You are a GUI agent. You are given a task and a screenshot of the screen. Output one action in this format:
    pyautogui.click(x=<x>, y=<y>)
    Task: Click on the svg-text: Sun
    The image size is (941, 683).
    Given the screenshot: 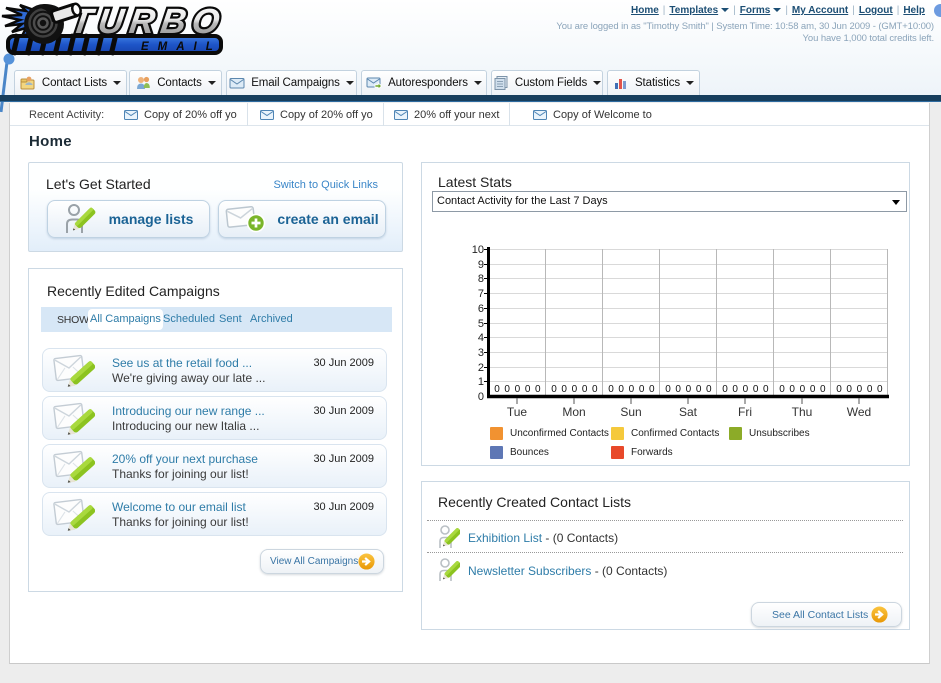 What is the action you would take?
    pyautogui.click(x=630, y=412)
    